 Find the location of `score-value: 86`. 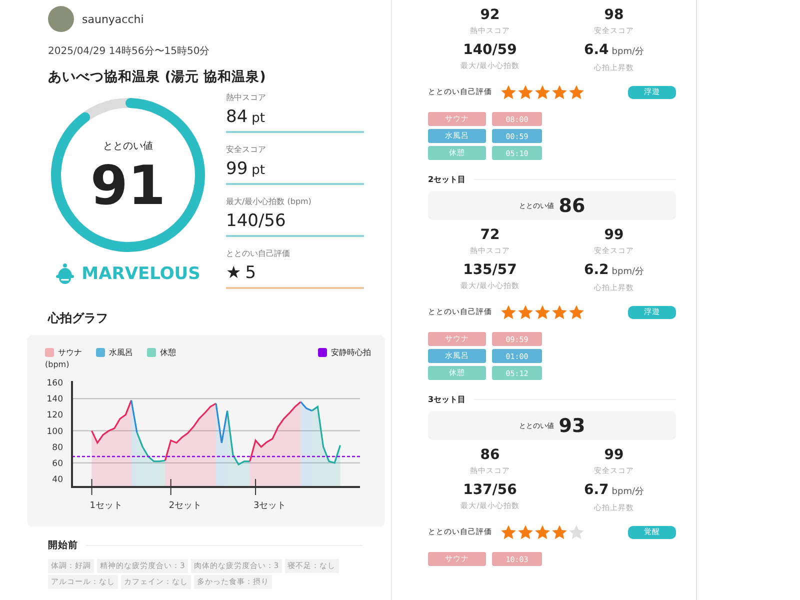

score-value: 86 is located at coordinates (572, 205).